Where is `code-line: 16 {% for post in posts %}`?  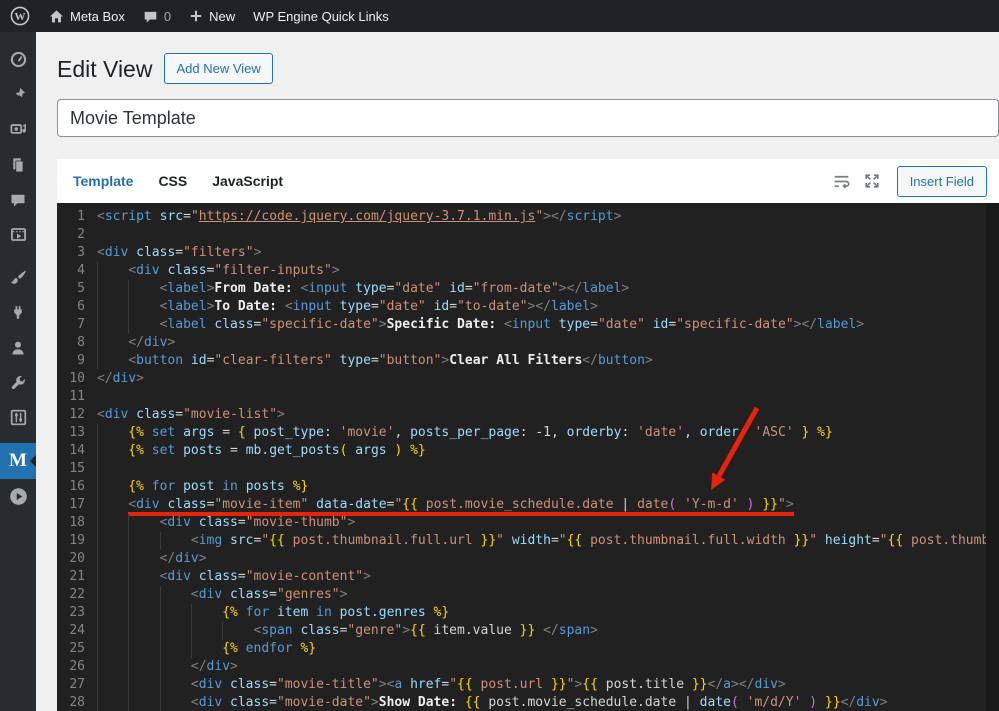 code-line: 16 {% for post in posts %} is located at coordinates (529, 487).